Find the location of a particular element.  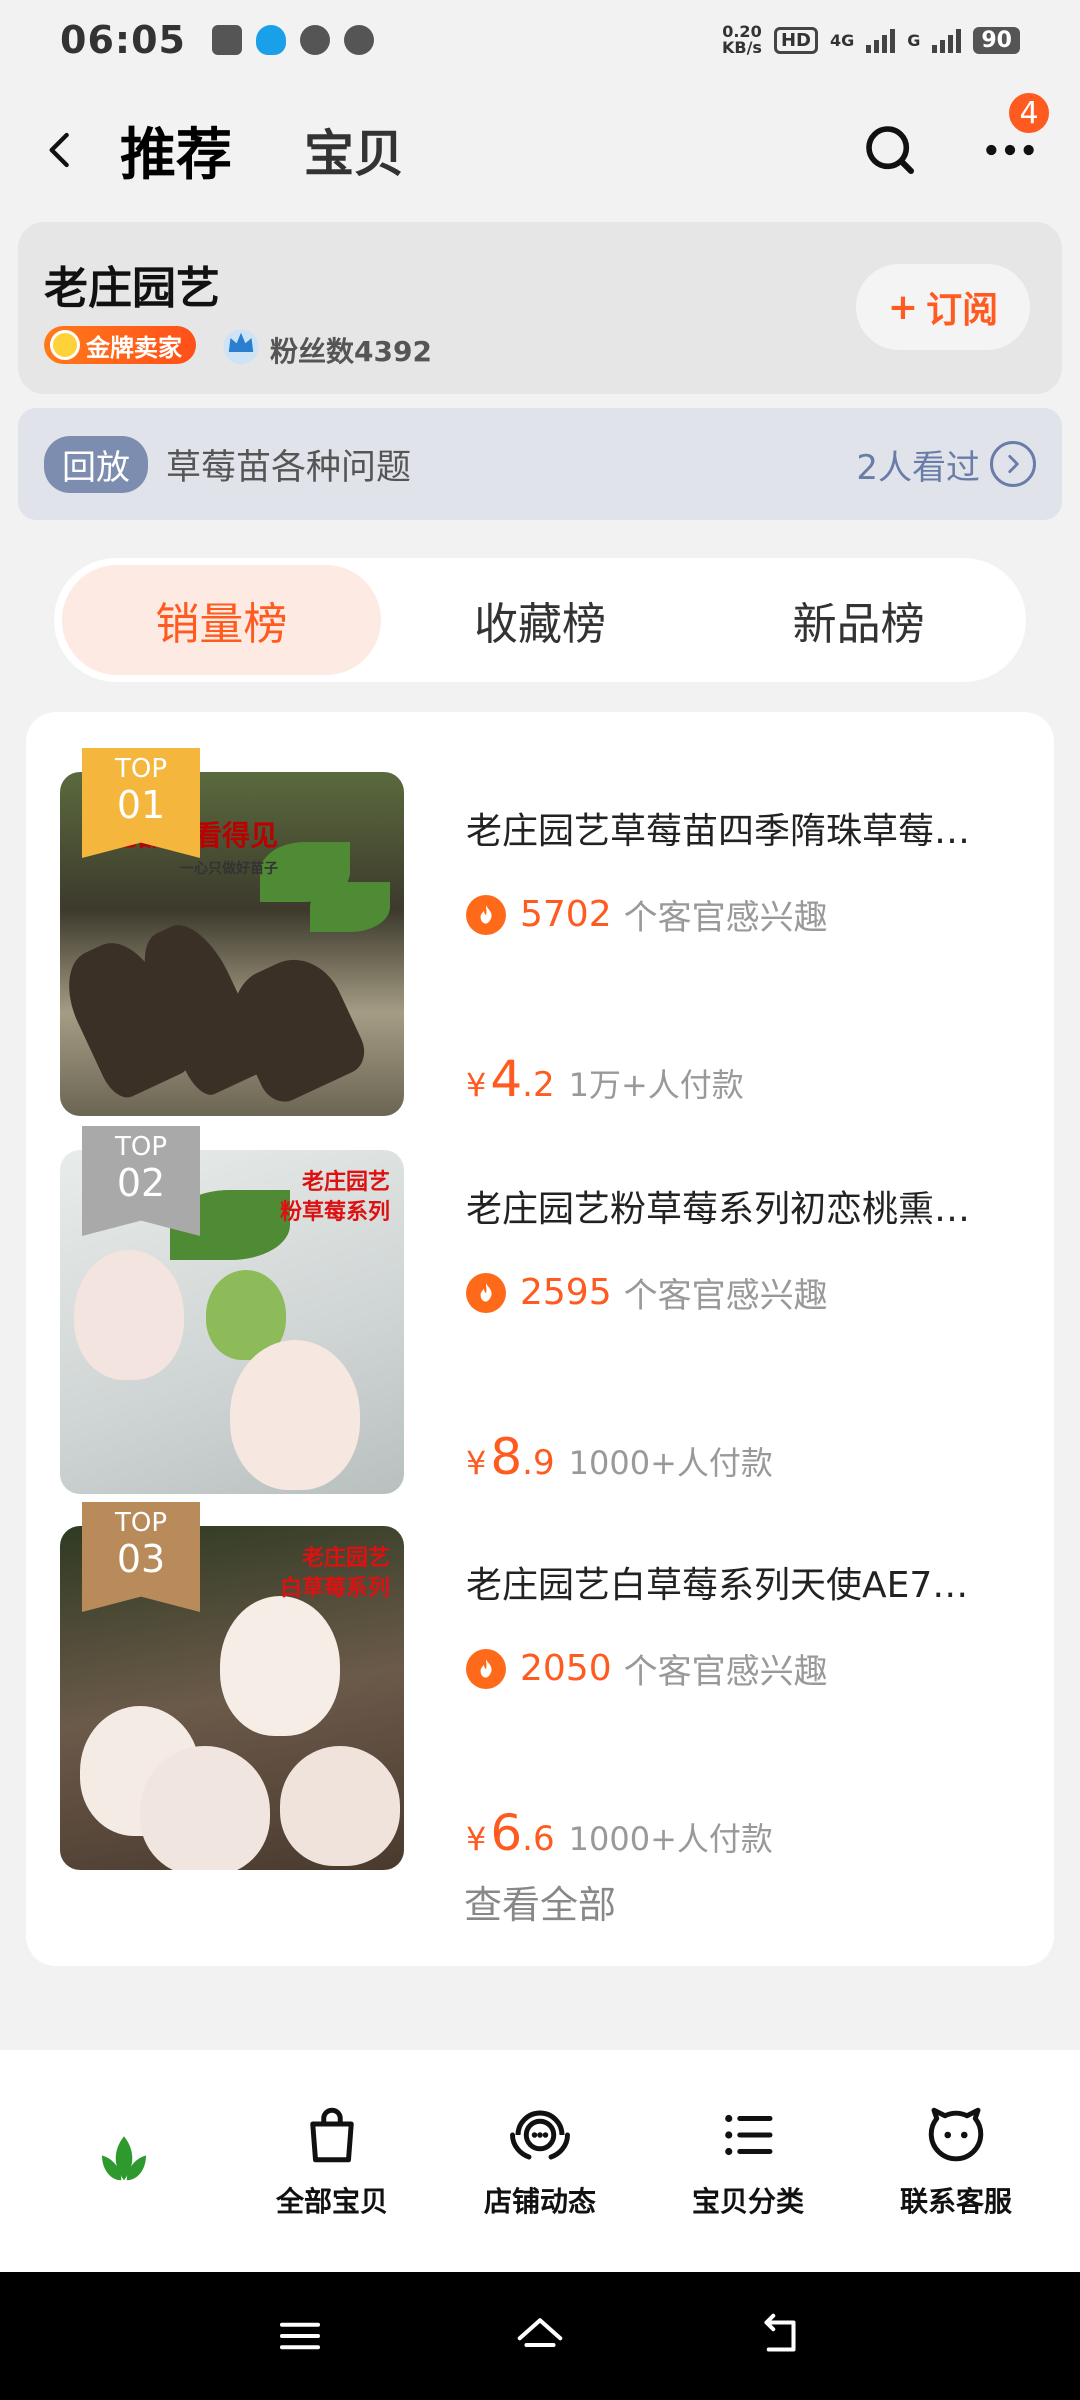

price-decimal: .2 is located at coordinates (538, 1085).